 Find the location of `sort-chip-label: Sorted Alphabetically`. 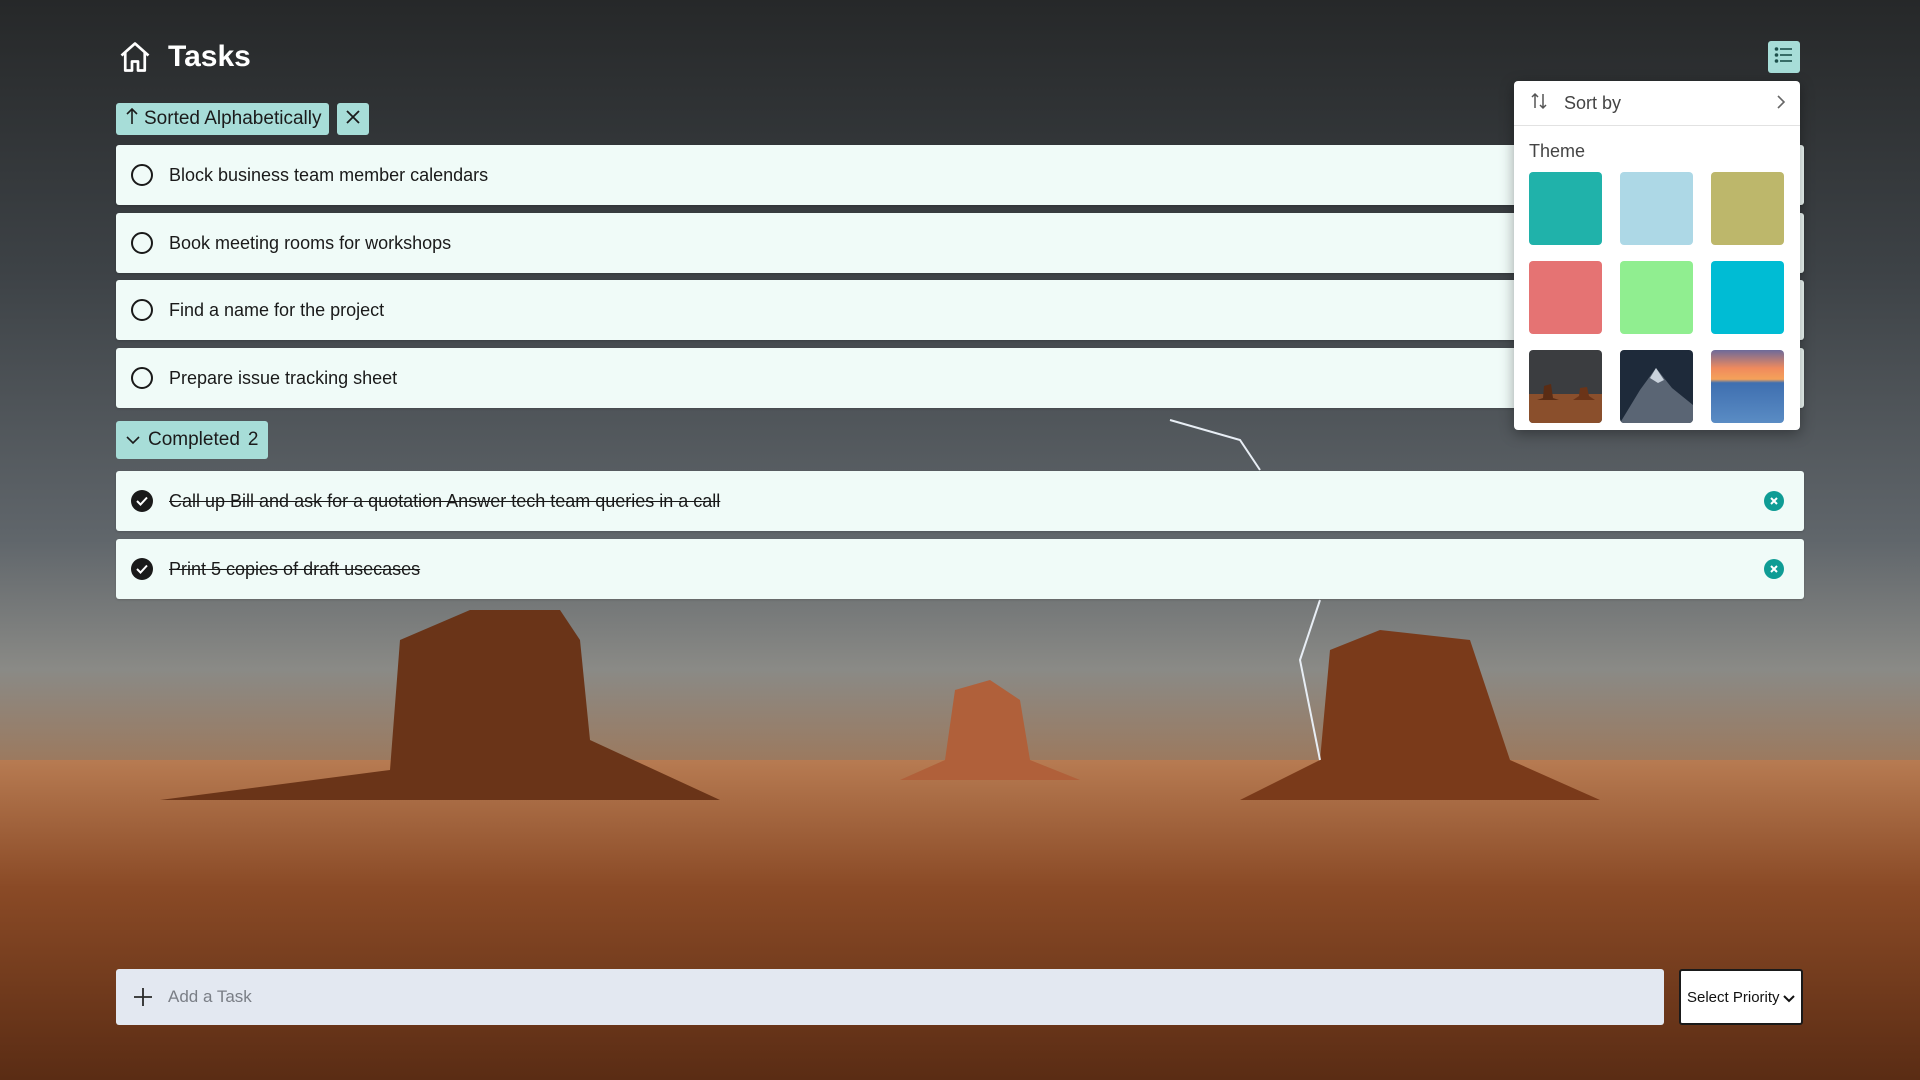

sort-chip-label: Sorted Alphabetically is located at coordinates (233, 118).